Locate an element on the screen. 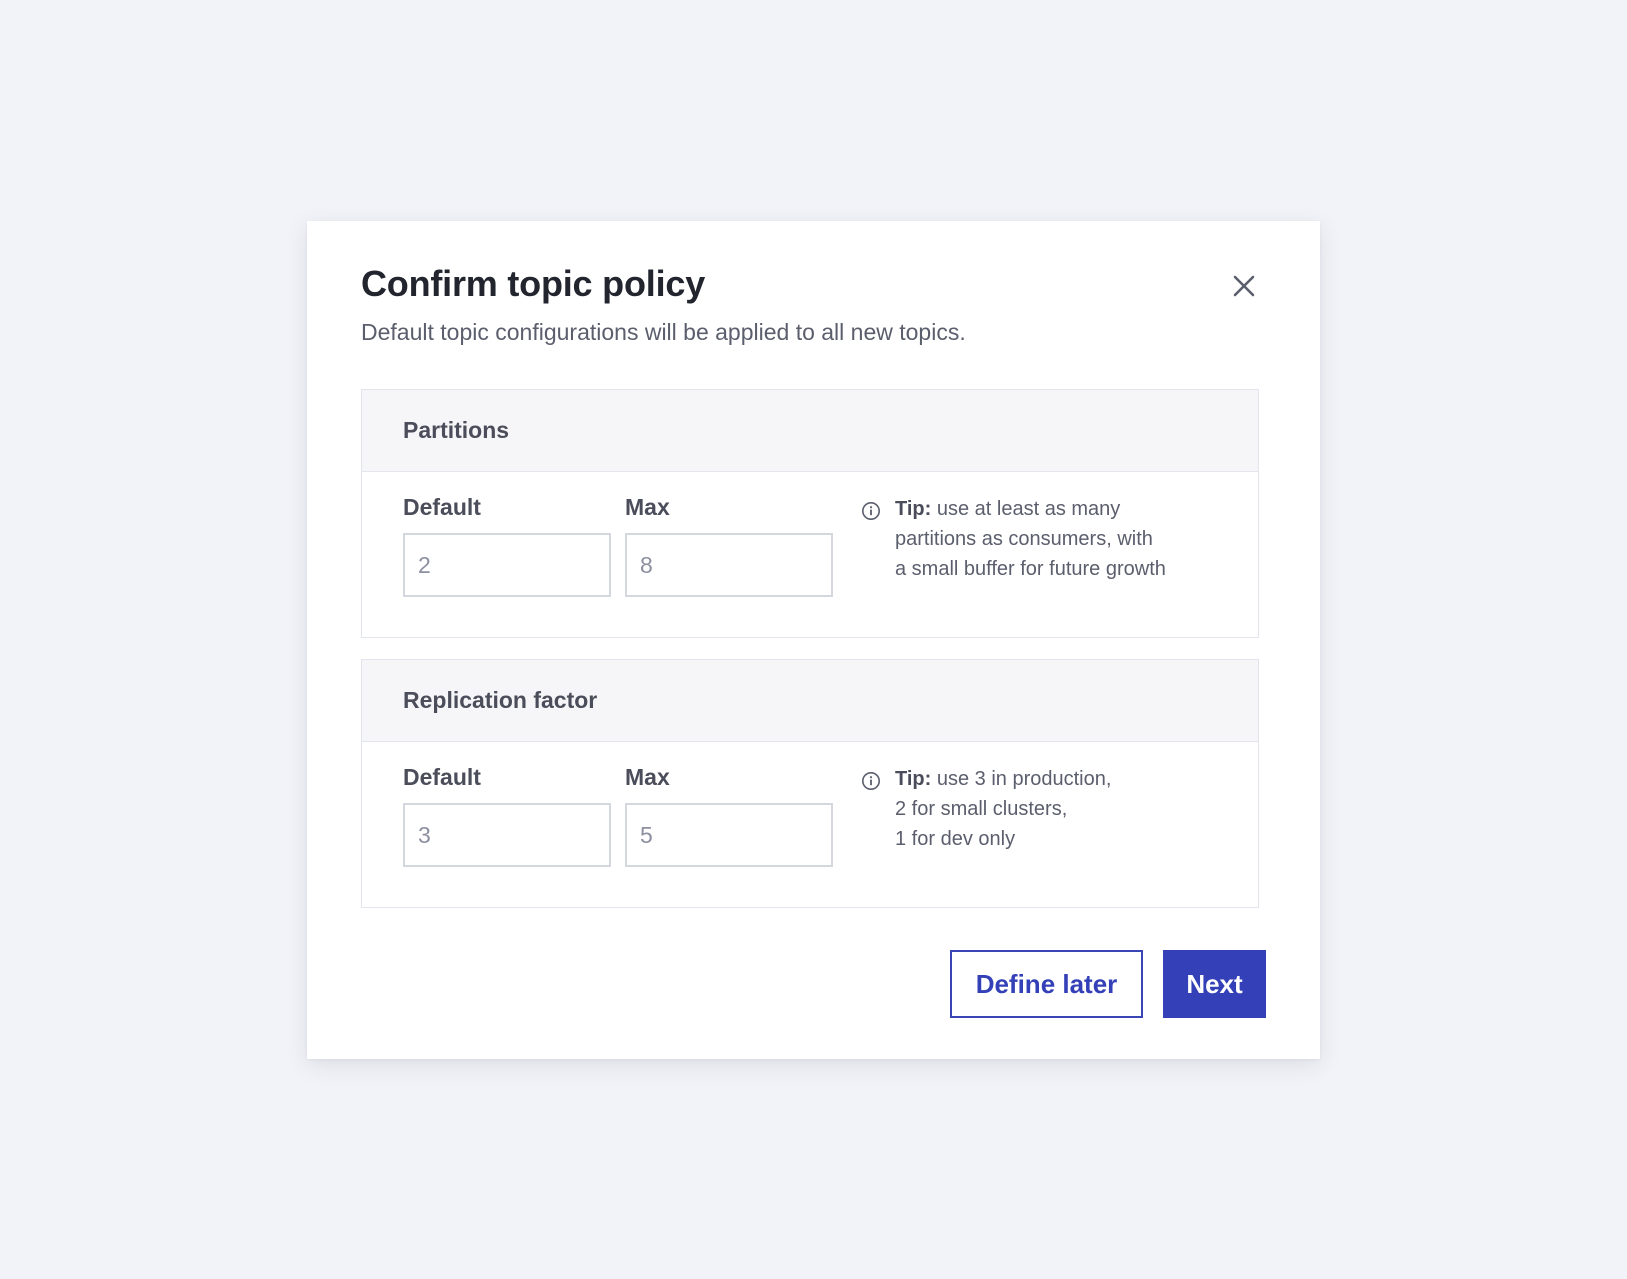 The width and height of the screenshot is (1627, 1279). close-button is located at coordinates (1244, 286).